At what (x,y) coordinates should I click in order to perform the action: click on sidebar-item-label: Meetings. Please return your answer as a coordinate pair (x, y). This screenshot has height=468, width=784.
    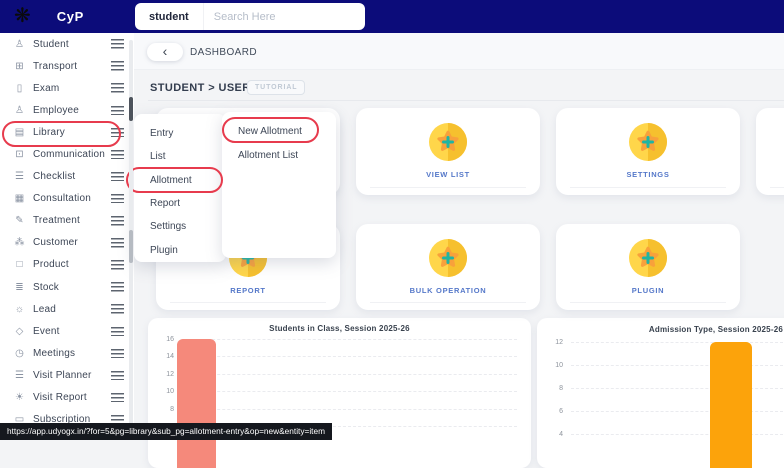
    Looking at the image, I should click on (54, 353).